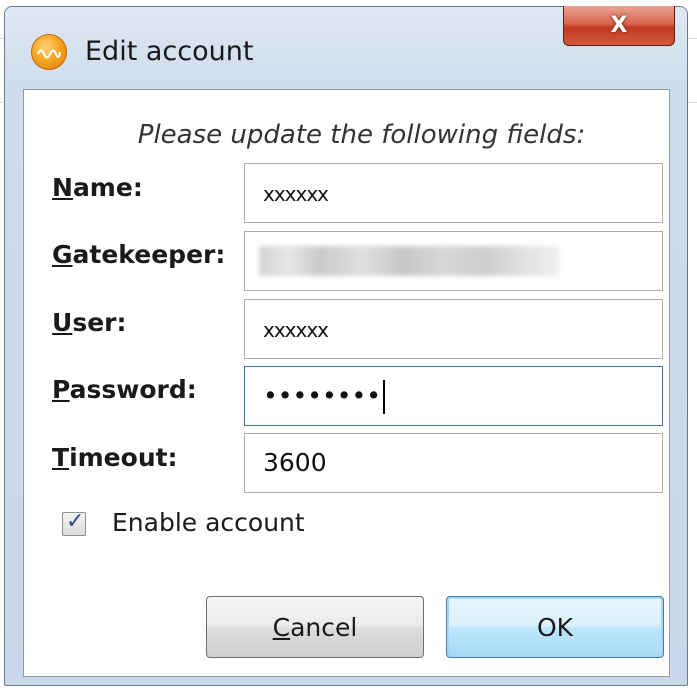 Image resolution: width=697 pixels, height=691 pixels. What do you see at coordinates (115, 457) in the screenshot?
I see `timeout-label: Timeout:` at bounding box center [115, 457].